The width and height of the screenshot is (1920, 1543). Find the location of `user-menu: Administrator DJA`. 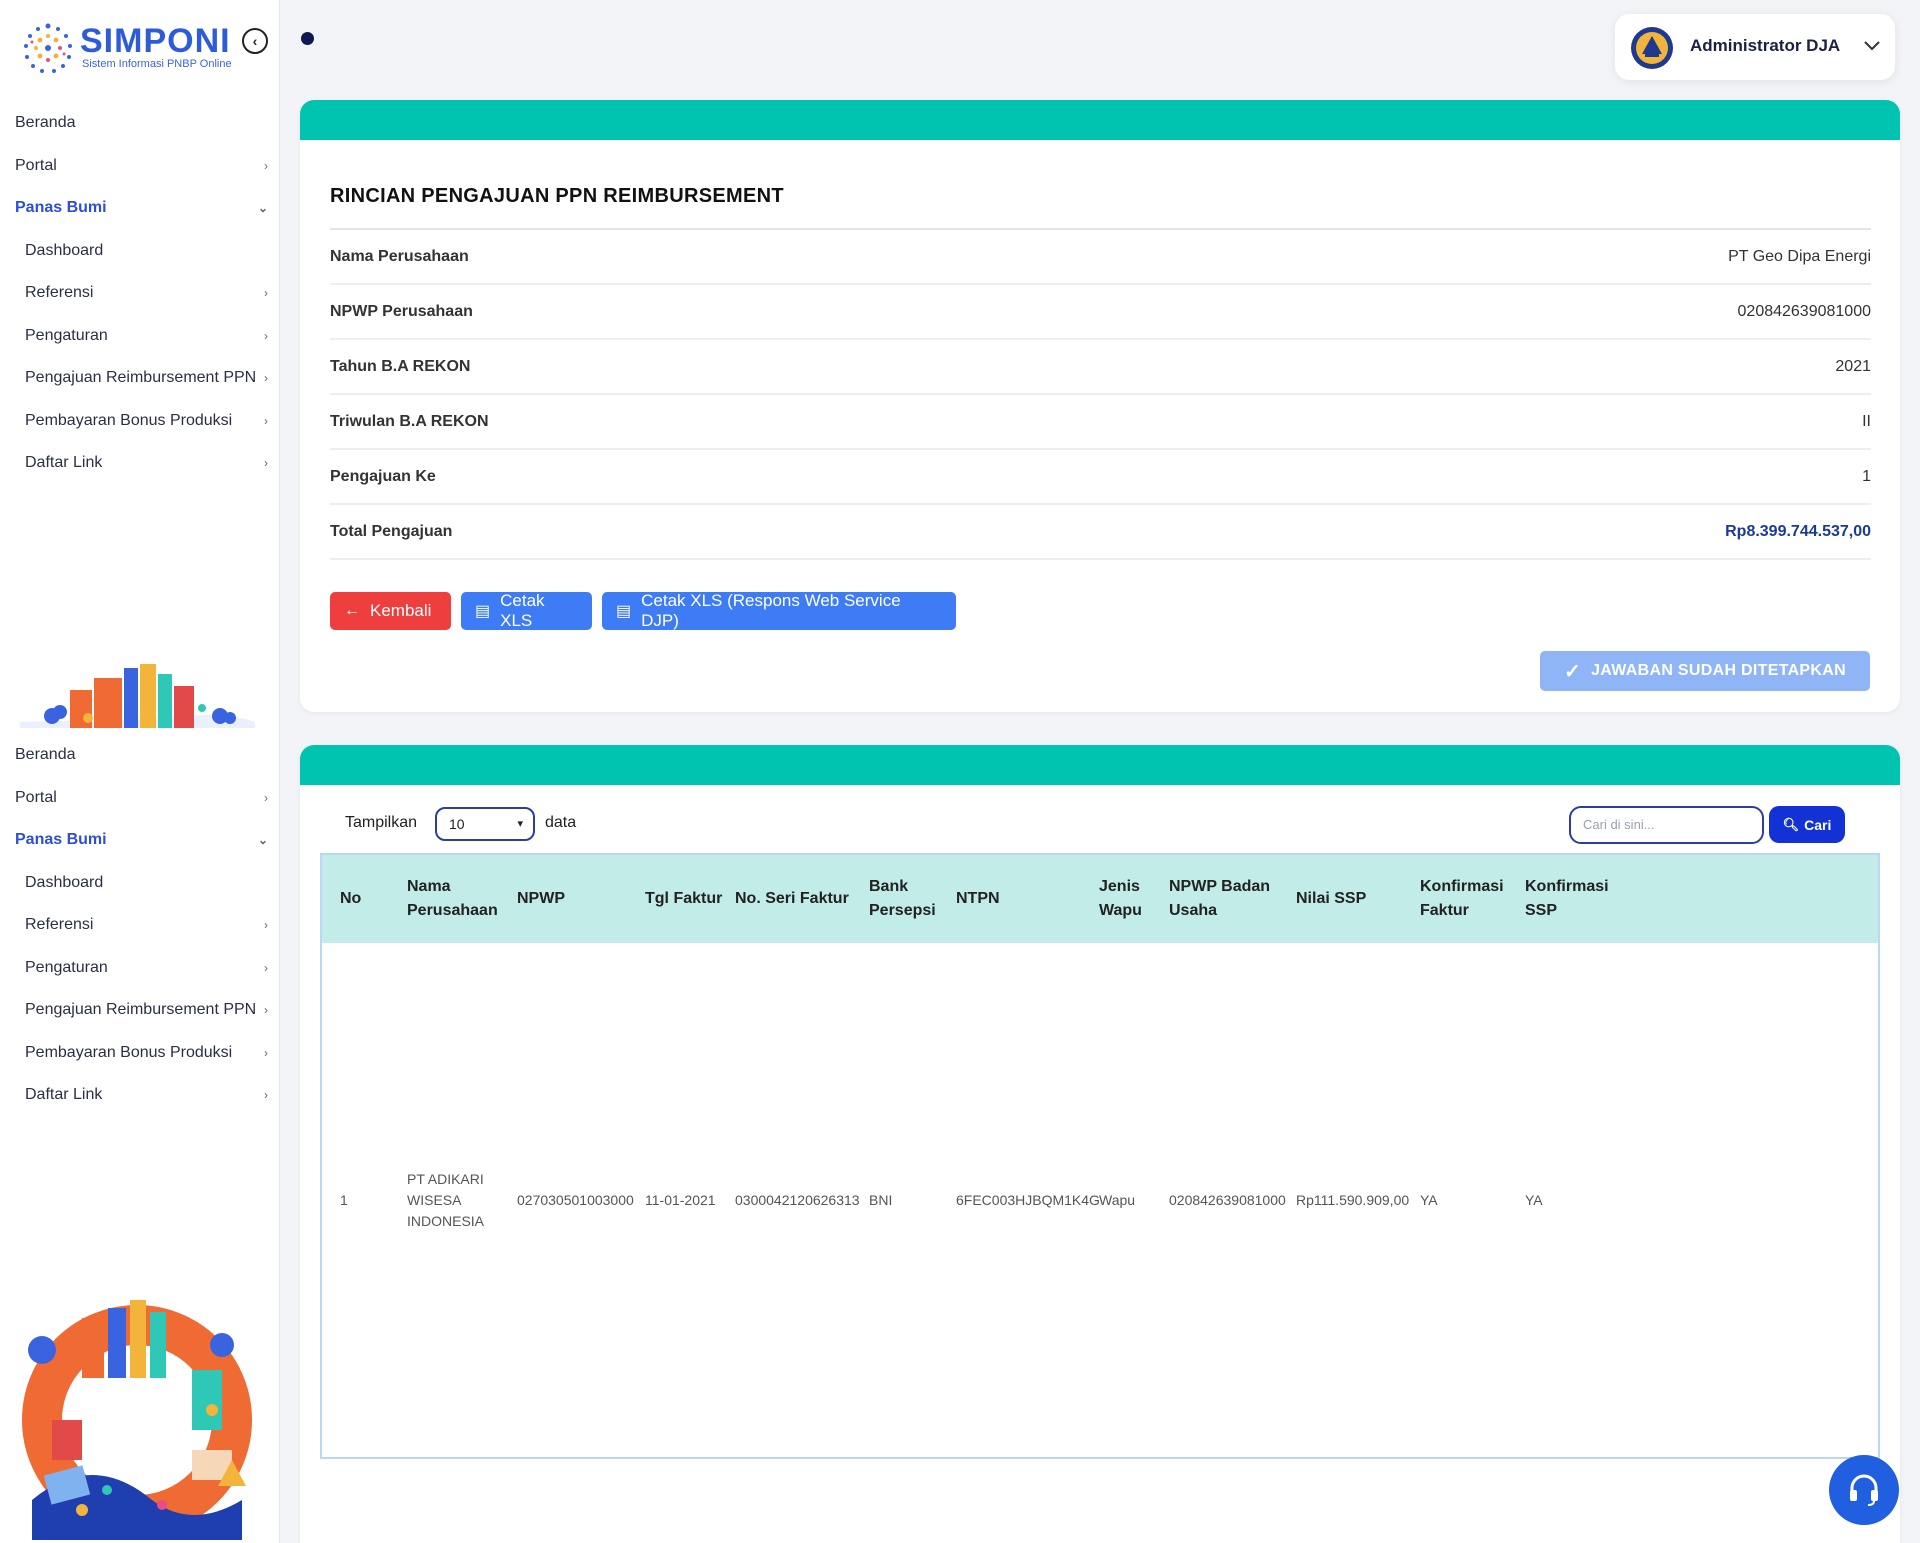

user-menu: Administrator DJA is located at coordinates (1755, 47).